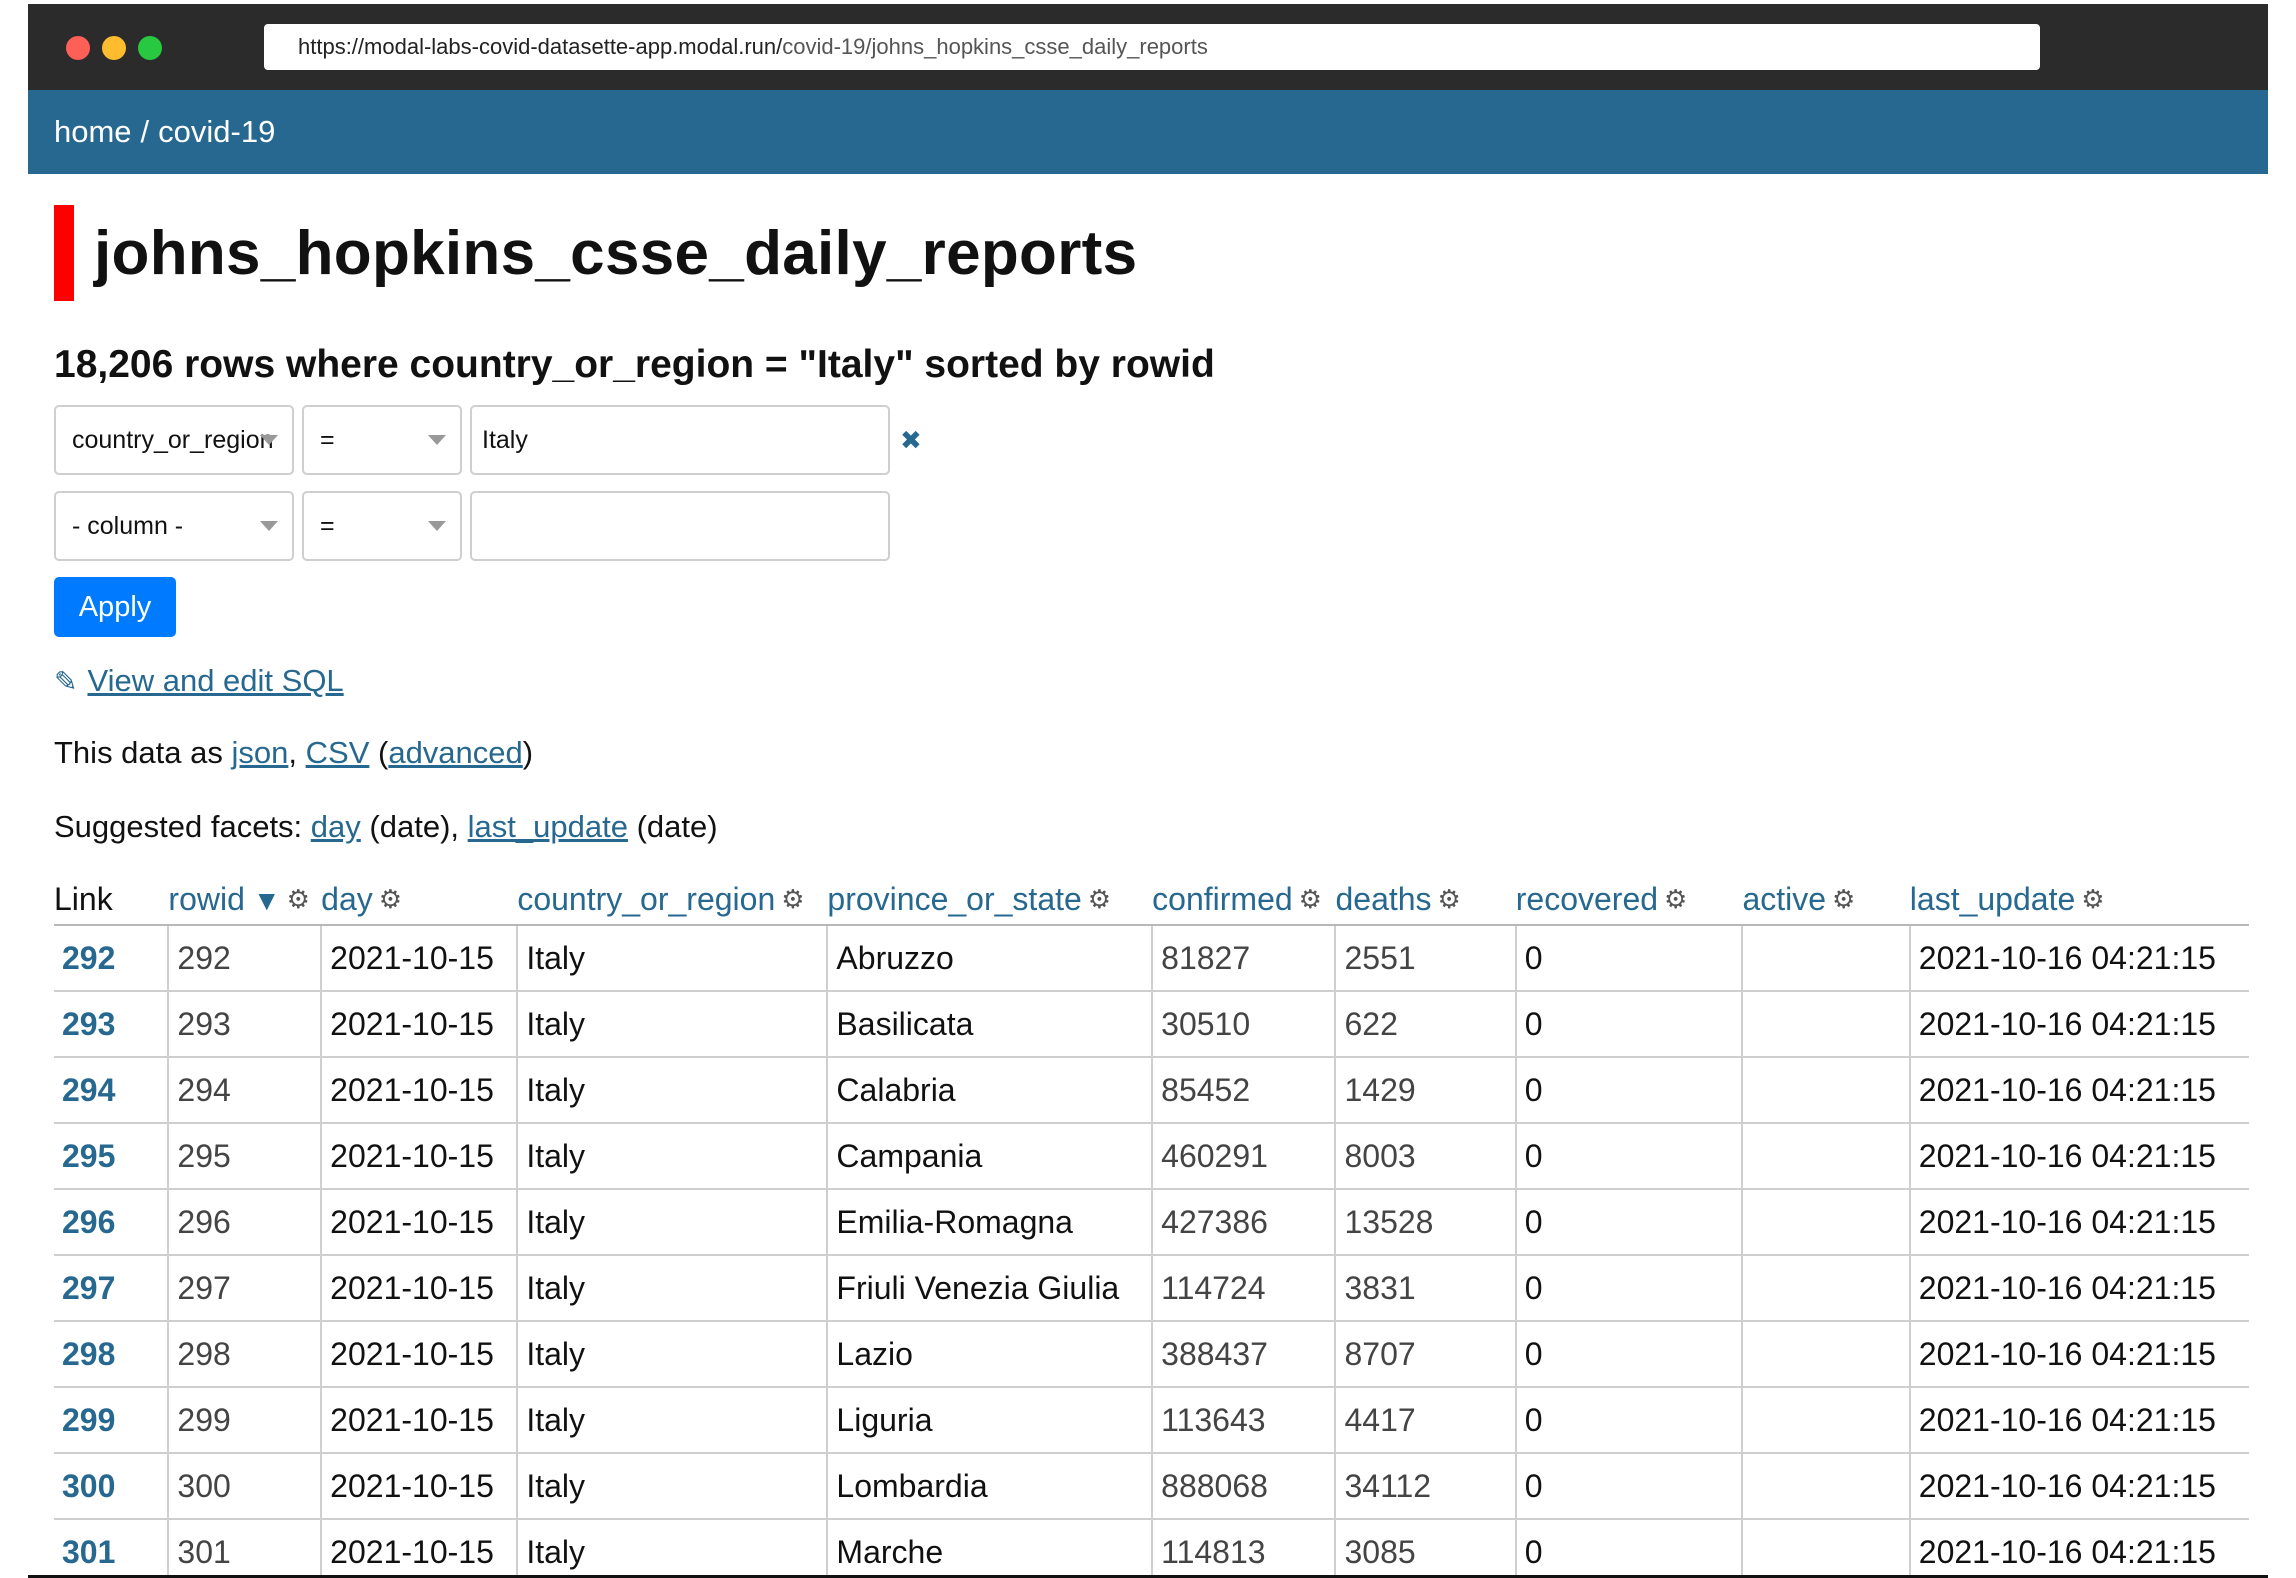  What do you see at coordinates (382, 440) in the screenshot?
I see `filter-operator-select: =` at bounding box center [382, 440].